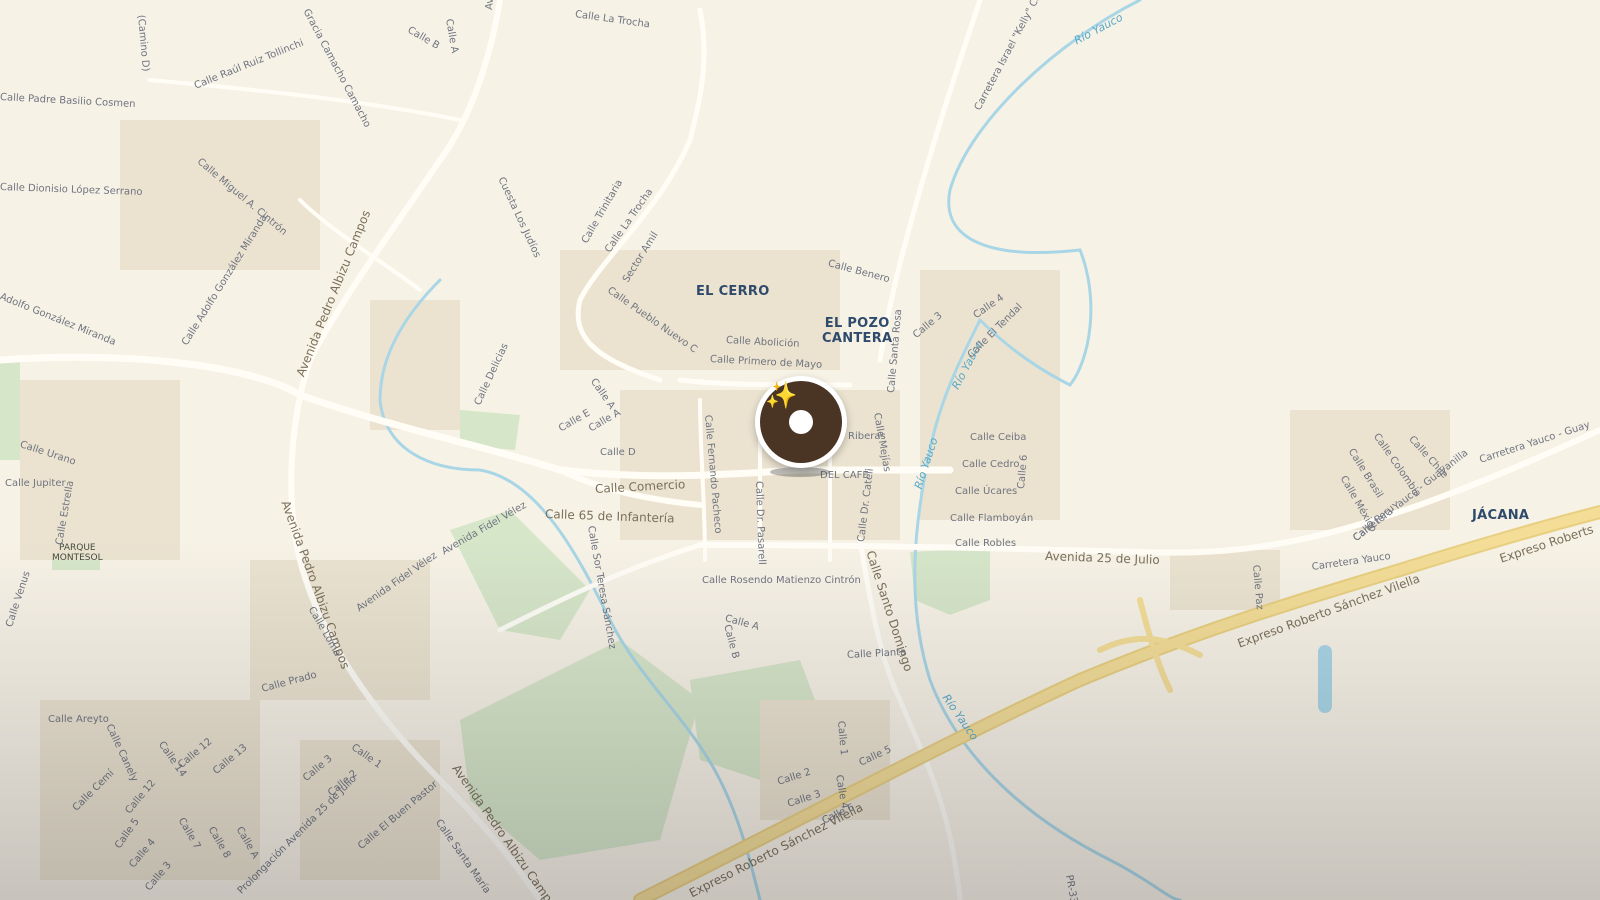 This screenshot has height=900, width=1600. Describe the element at coordinates (77, 553) in the screenshot. I see `park-label-montesol: PARQUE MONTESOL` at that location.